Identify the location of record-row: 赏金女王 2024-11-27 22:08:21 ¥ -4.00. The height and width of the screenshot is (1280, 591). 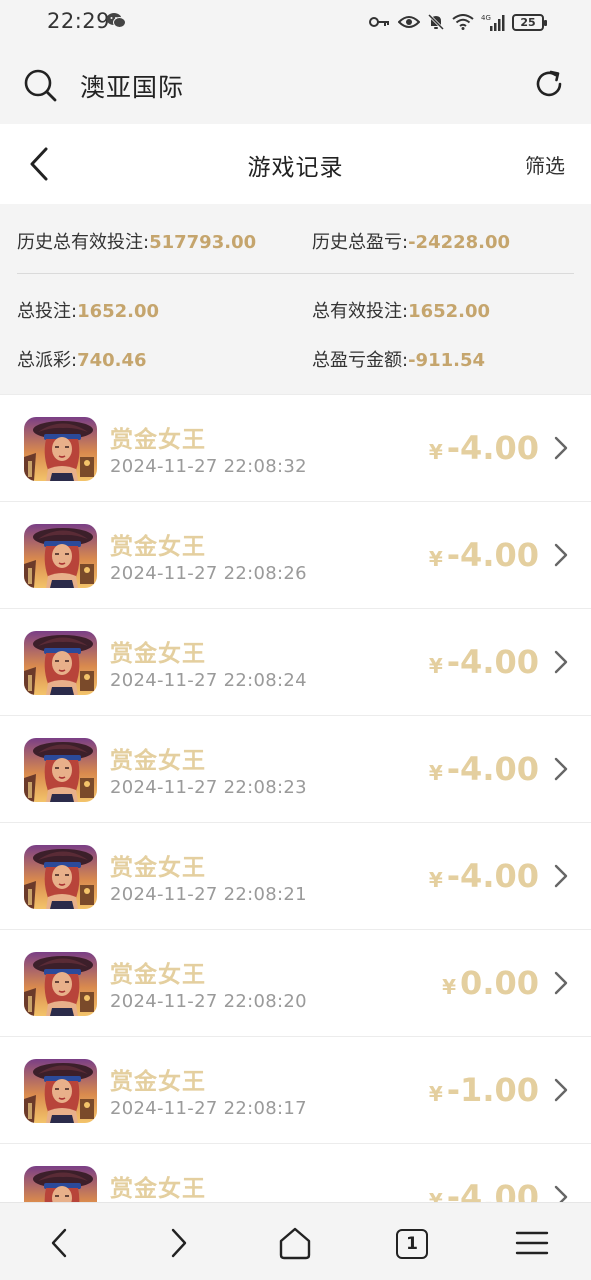
(295, 876).